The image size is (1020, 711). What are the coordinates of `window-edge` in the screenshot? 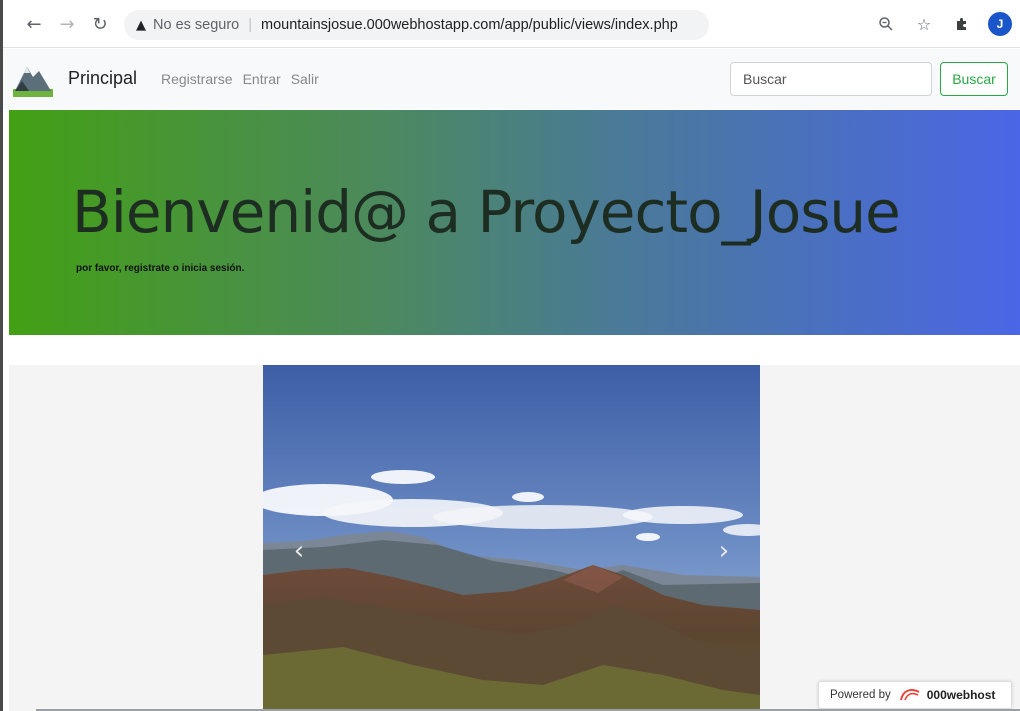 It's located at (1, 355).